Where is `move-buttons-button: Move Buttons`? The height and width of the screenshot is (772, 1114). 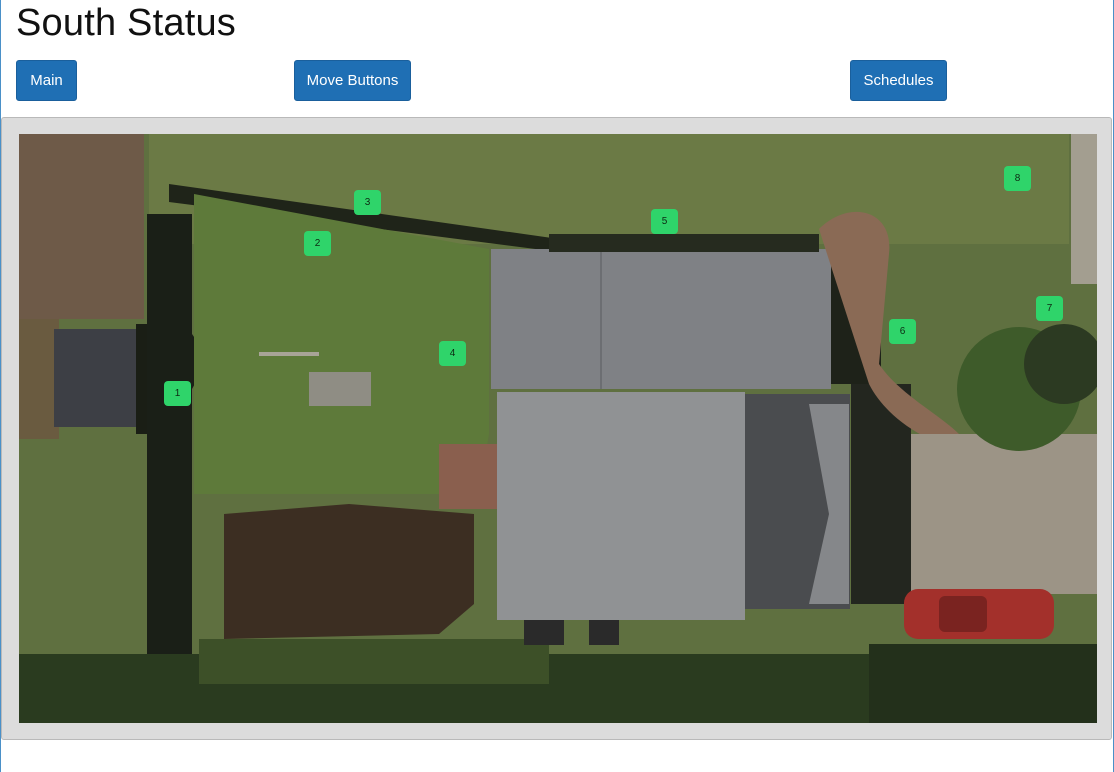 move-buttons-button: Move Buttons is located at coordinates (352, 80).